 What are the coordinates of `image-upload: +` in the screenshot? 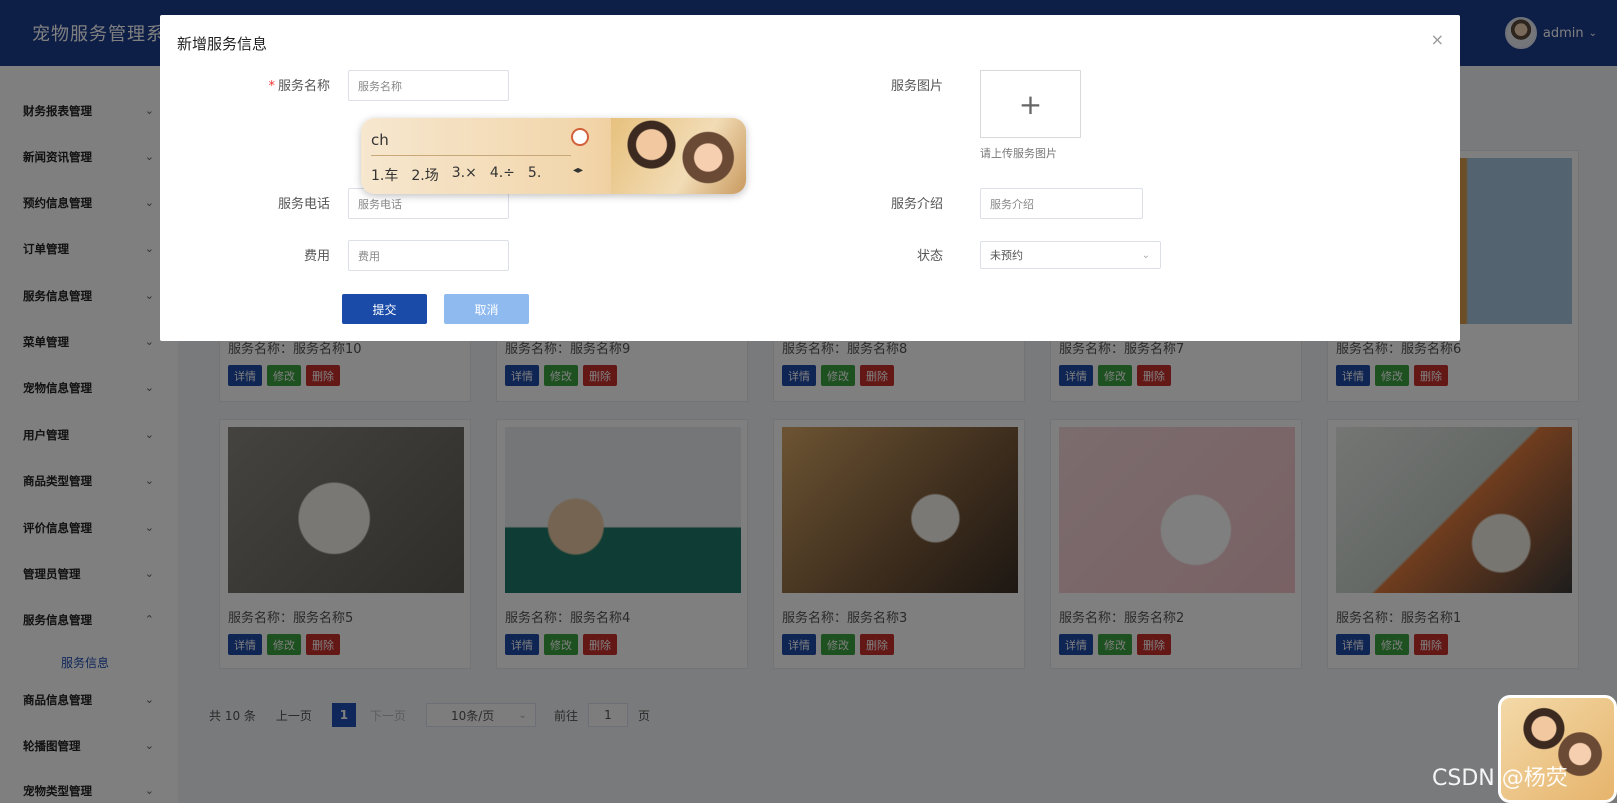 It's located at (1030, 104).